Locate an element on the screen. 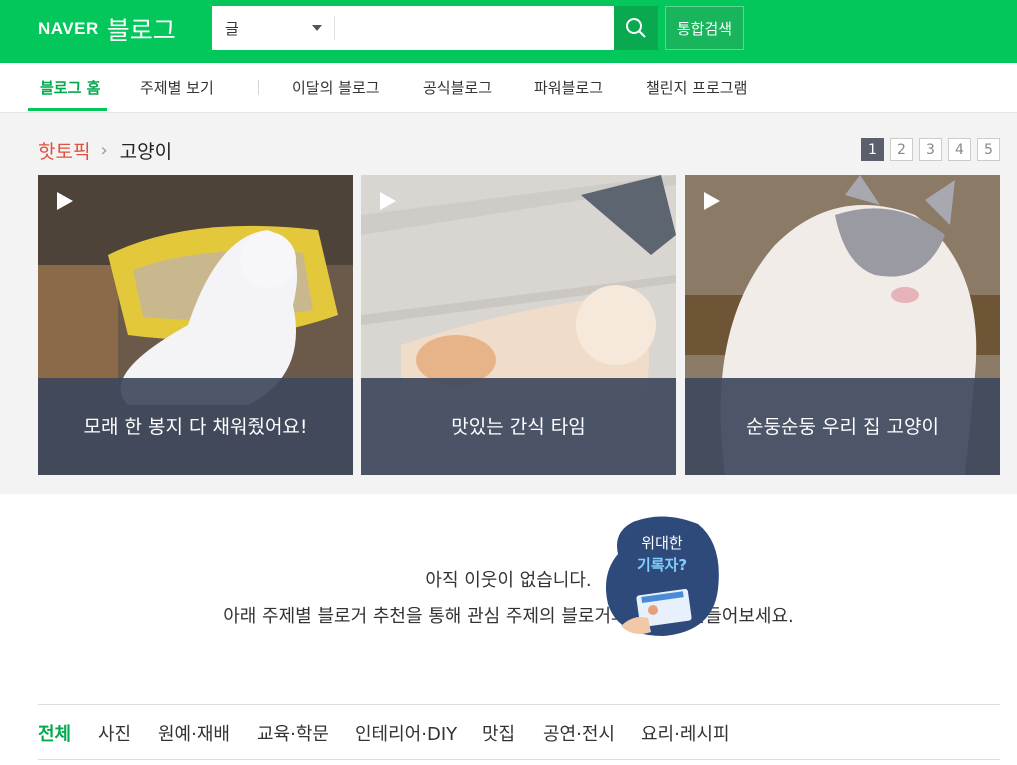 This screenshot has height=765, width=1017. badge-text-line2: 기록자? is located at coordinates (662, 565).